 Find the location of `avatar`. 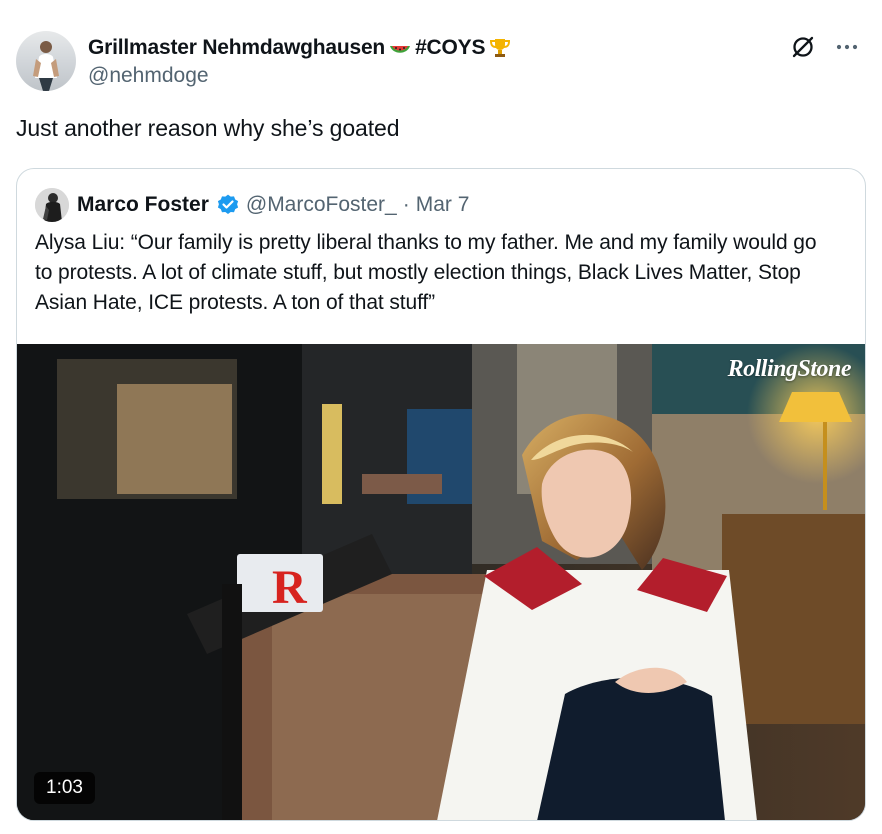

avatar is located at coordinates (46, 61).